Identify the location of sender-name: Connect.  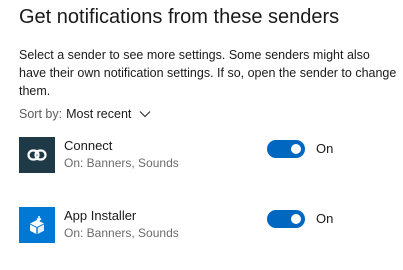
(88, 145).